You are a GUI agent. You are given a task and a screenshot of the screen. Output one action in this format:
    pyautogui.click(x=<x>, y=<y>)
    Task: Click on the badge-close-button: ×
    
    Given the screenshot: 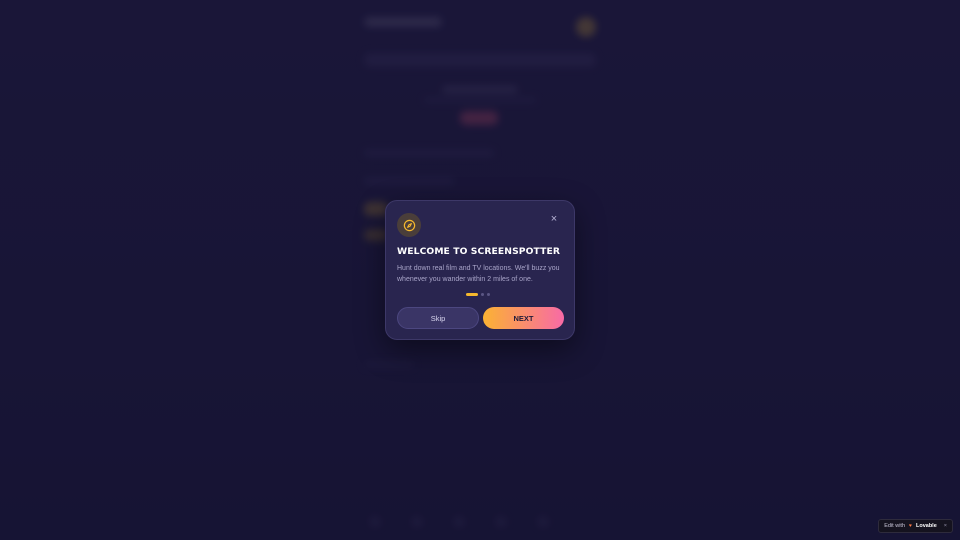 What is the action you would take?
    pyautogui.click(x=945, y=526)
    